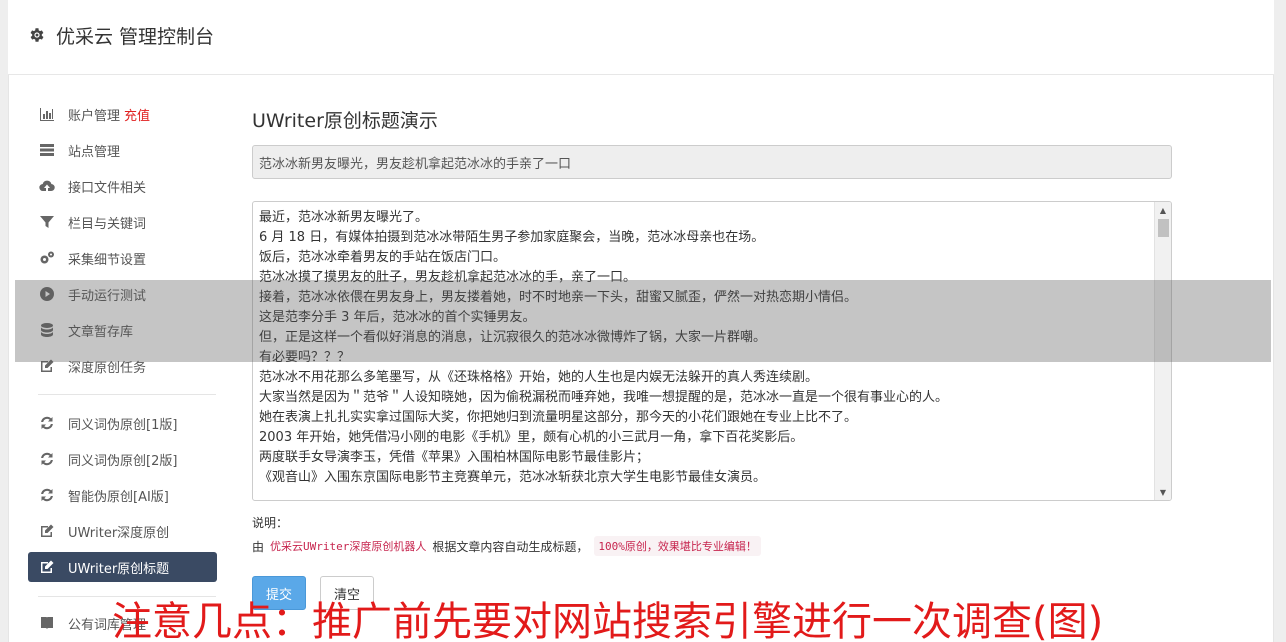 The image size is (1286, 642). I want to click on sidebar-item-label: 智能伪原创[AI版], so click(118, 497).